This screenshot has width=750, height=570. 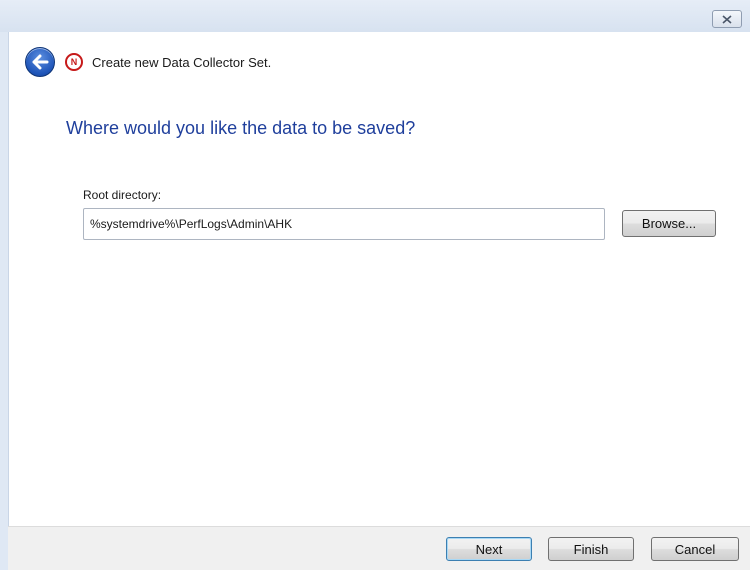 What do you see at coordinates (375, 16) in the screenshot?
I see `title-bar` at bounding box center [375, 16].